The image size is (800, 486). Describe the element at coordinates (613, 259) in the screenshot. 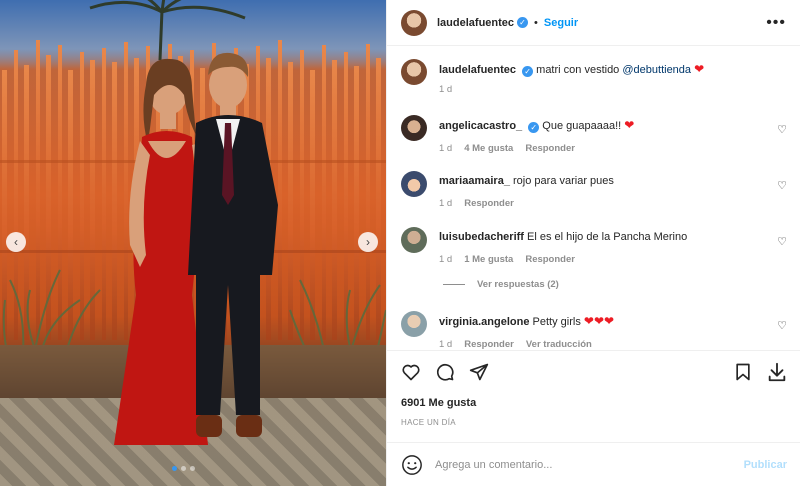

I see `comment-meta: 1 d 1 Me gusta Responder` at that location.